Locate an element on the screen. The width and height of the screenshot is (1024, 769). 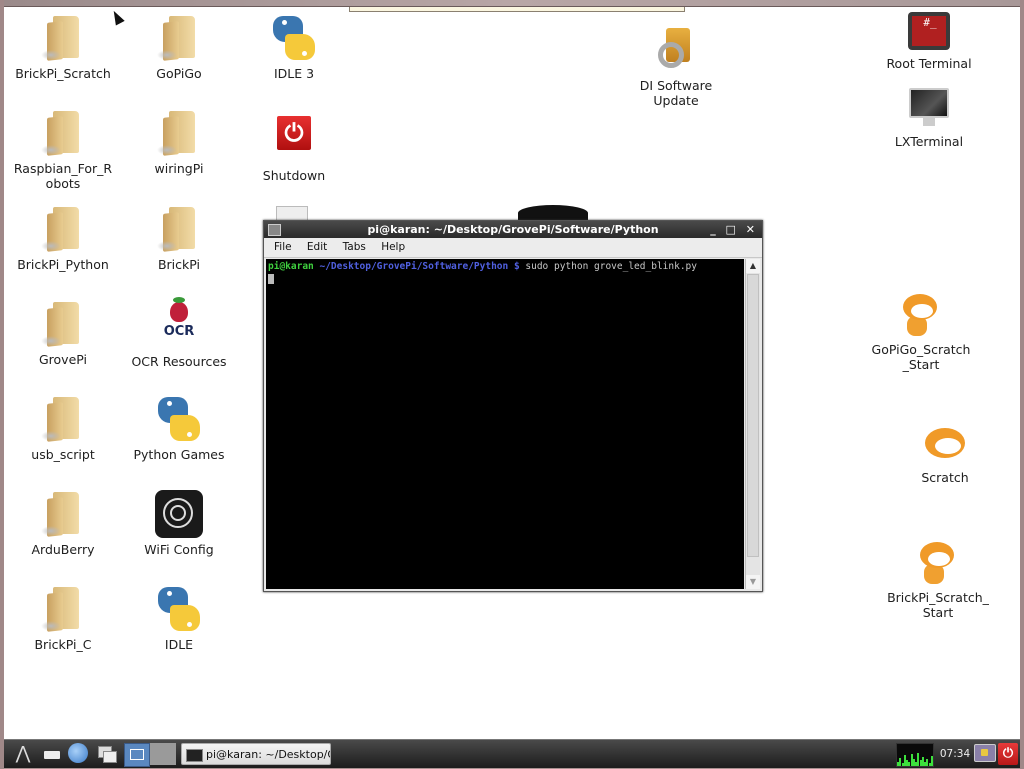
icon-label: GrovePi is located at coordinates (63, 359).